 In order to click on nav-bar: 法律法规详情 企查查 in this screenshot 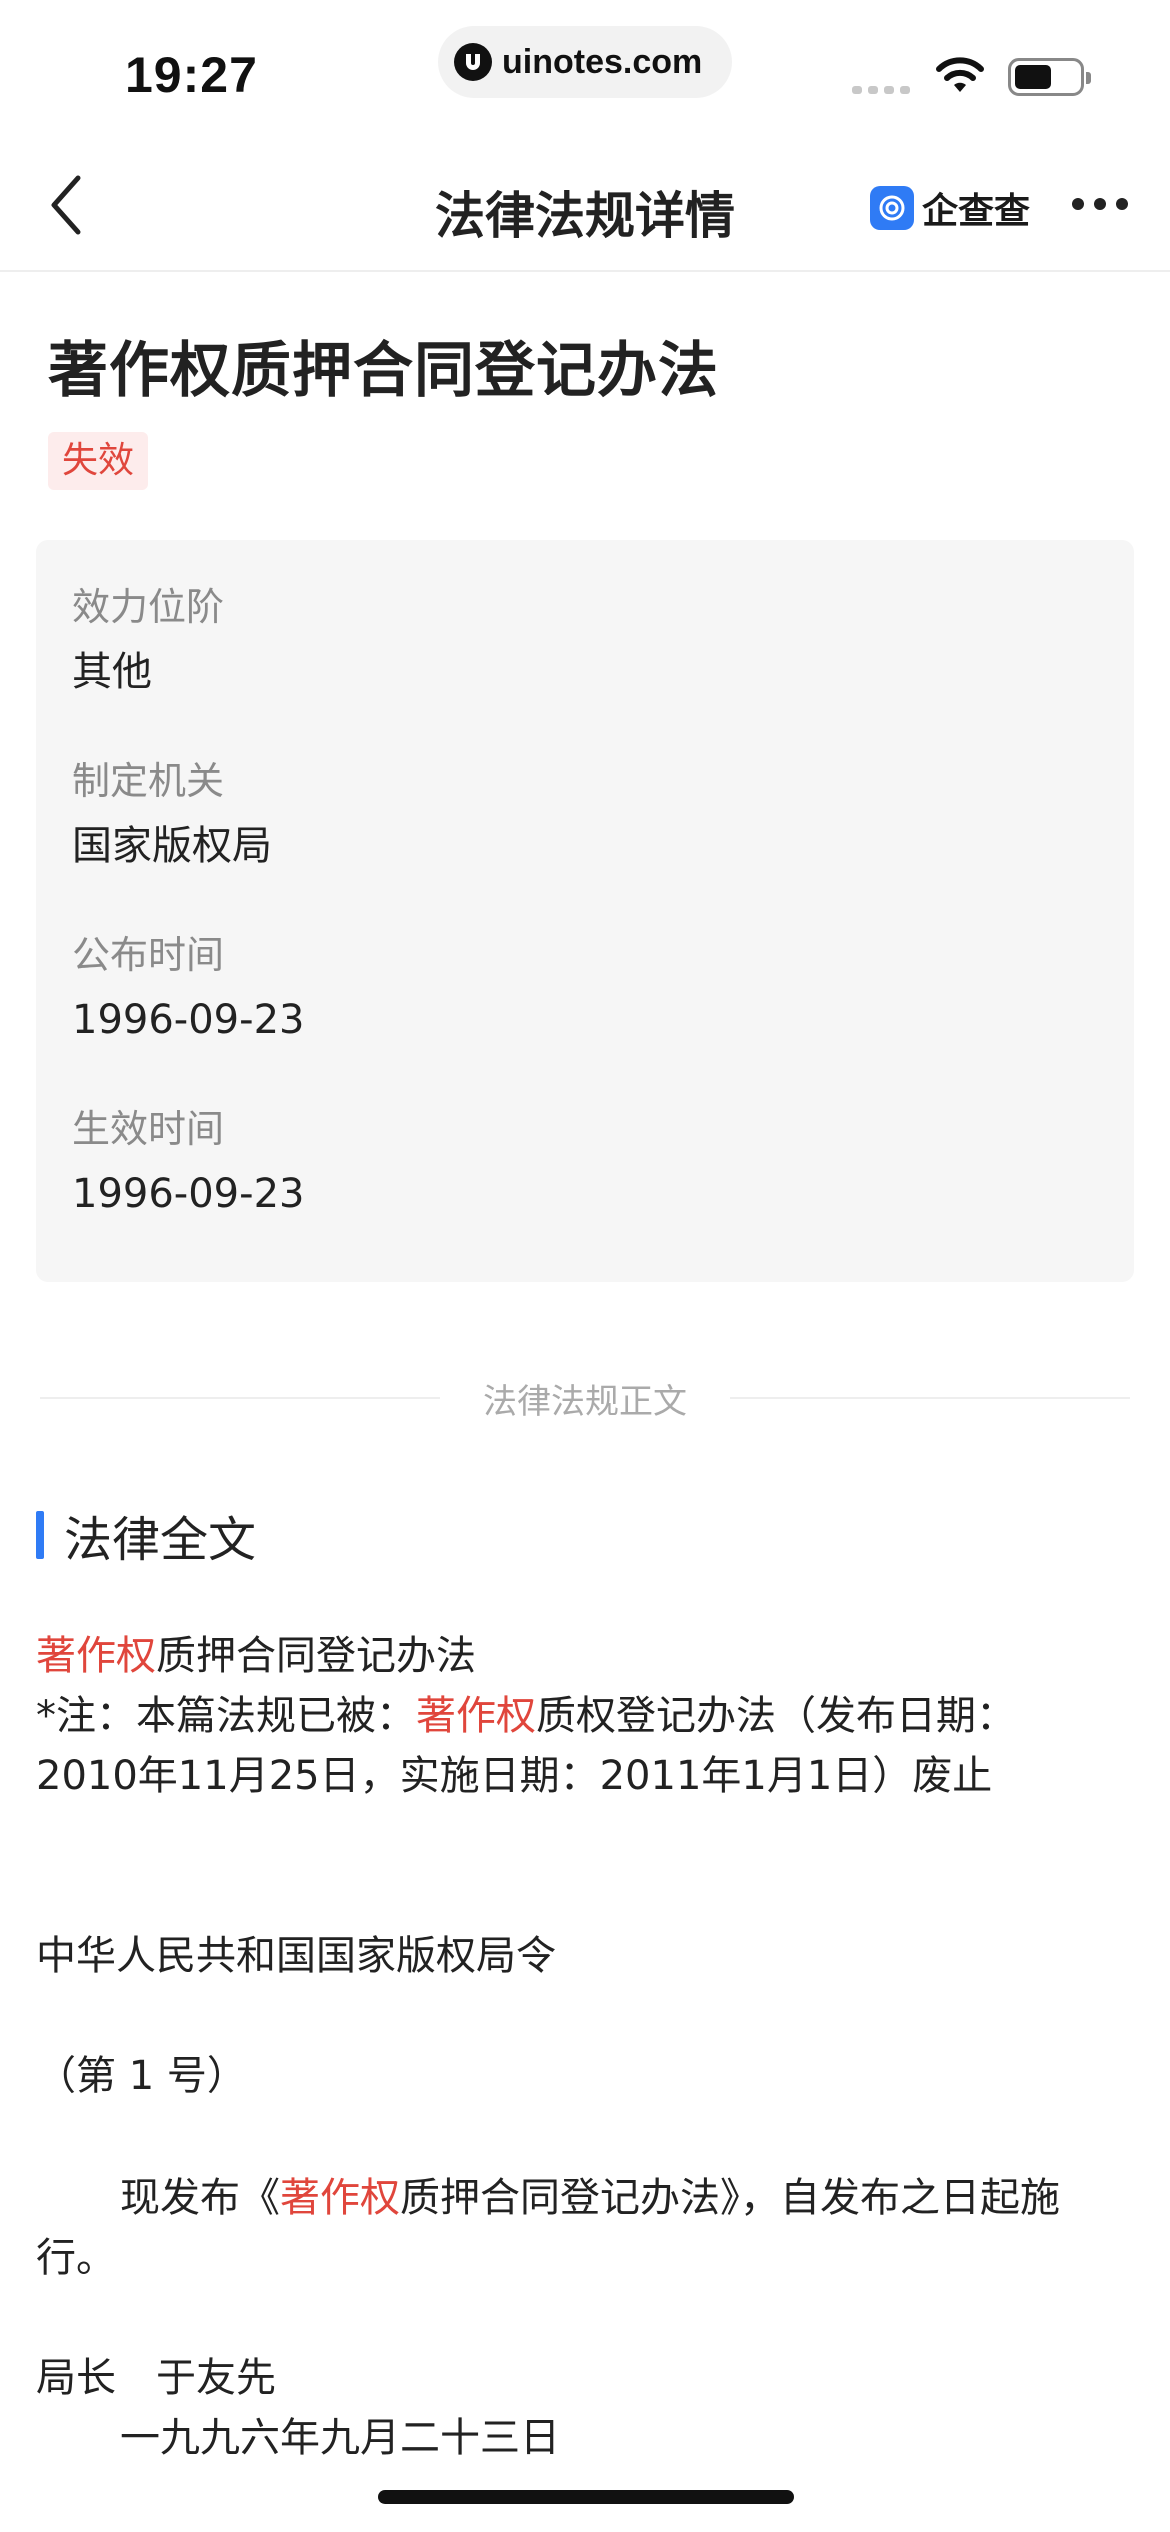, I will do `click(585, 206)`.